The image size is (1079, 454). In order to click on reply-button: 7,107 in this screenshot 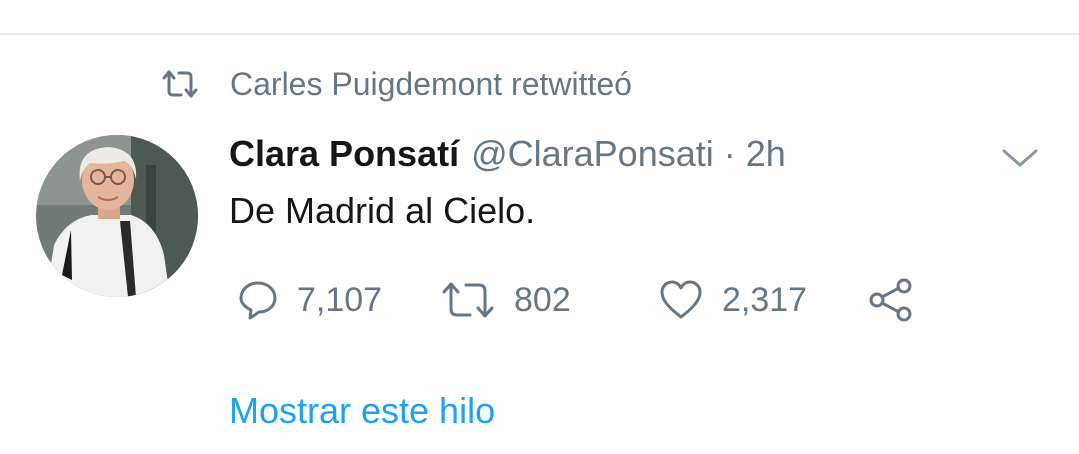, I will do `click(309, 300)`.